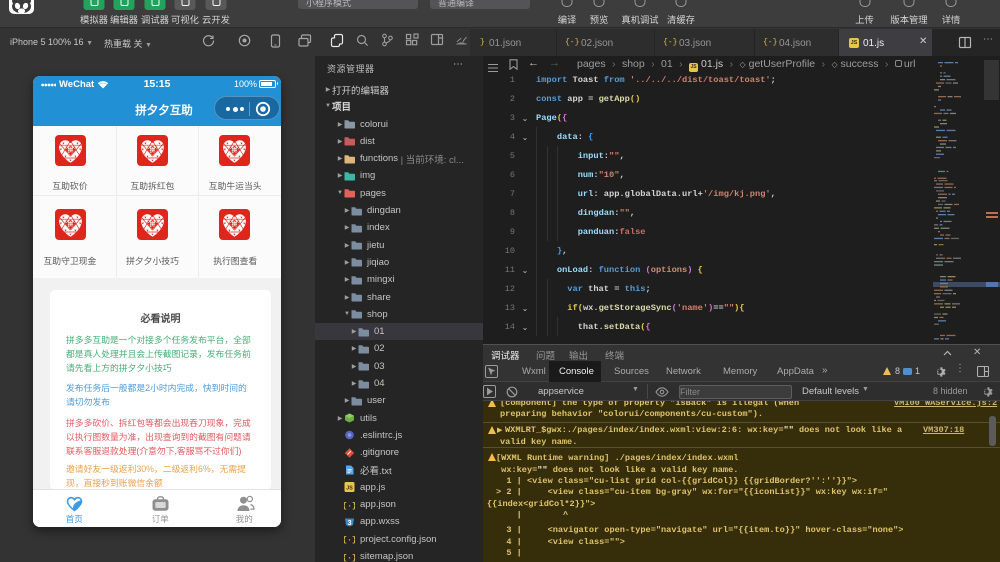 The image size is (1000, 562). I want to click on svg-text: 3, so click(350, 523).